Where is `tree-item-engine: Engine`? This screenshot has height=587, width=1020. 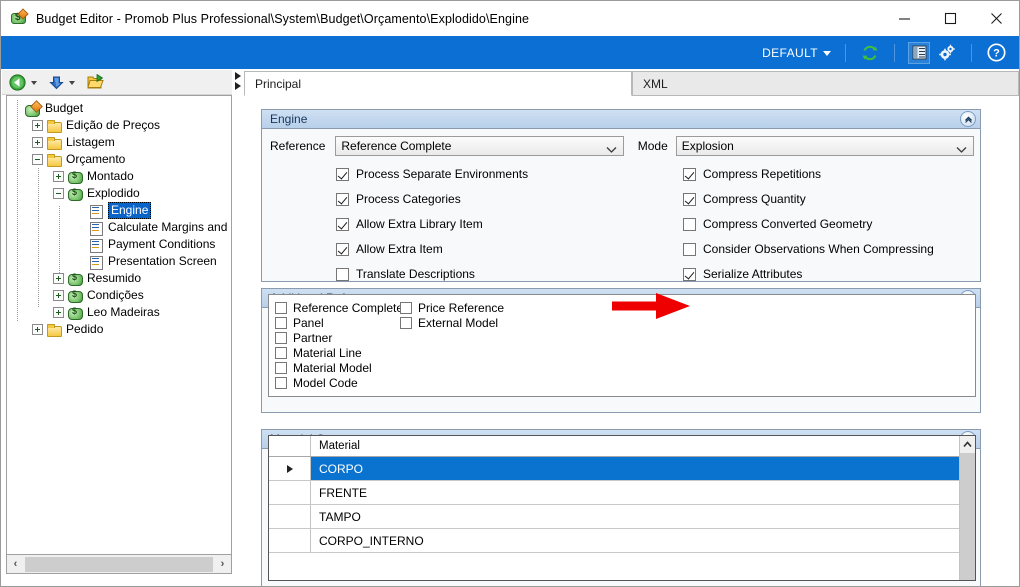 tree-item-engine: Engine is located at coordinates (121, 210).